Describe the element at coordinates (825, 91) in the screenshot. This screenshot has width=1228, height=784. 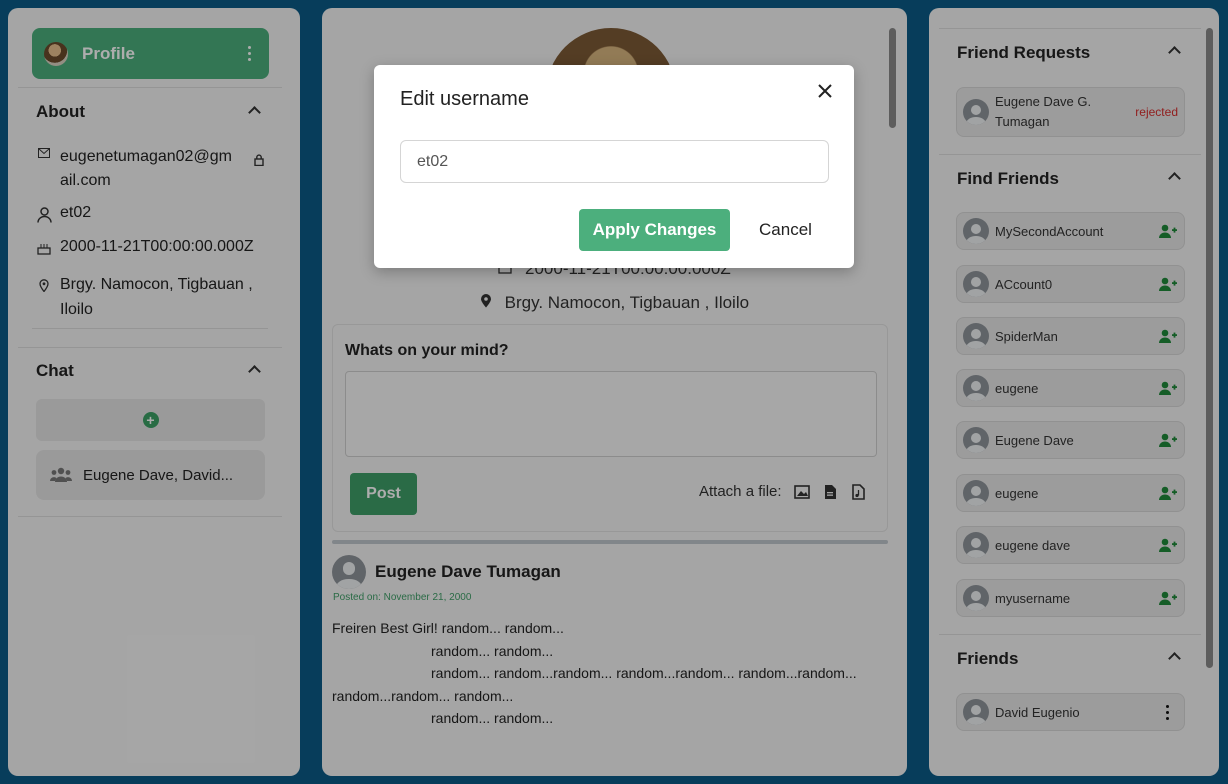
I see `close-icon` at that location.